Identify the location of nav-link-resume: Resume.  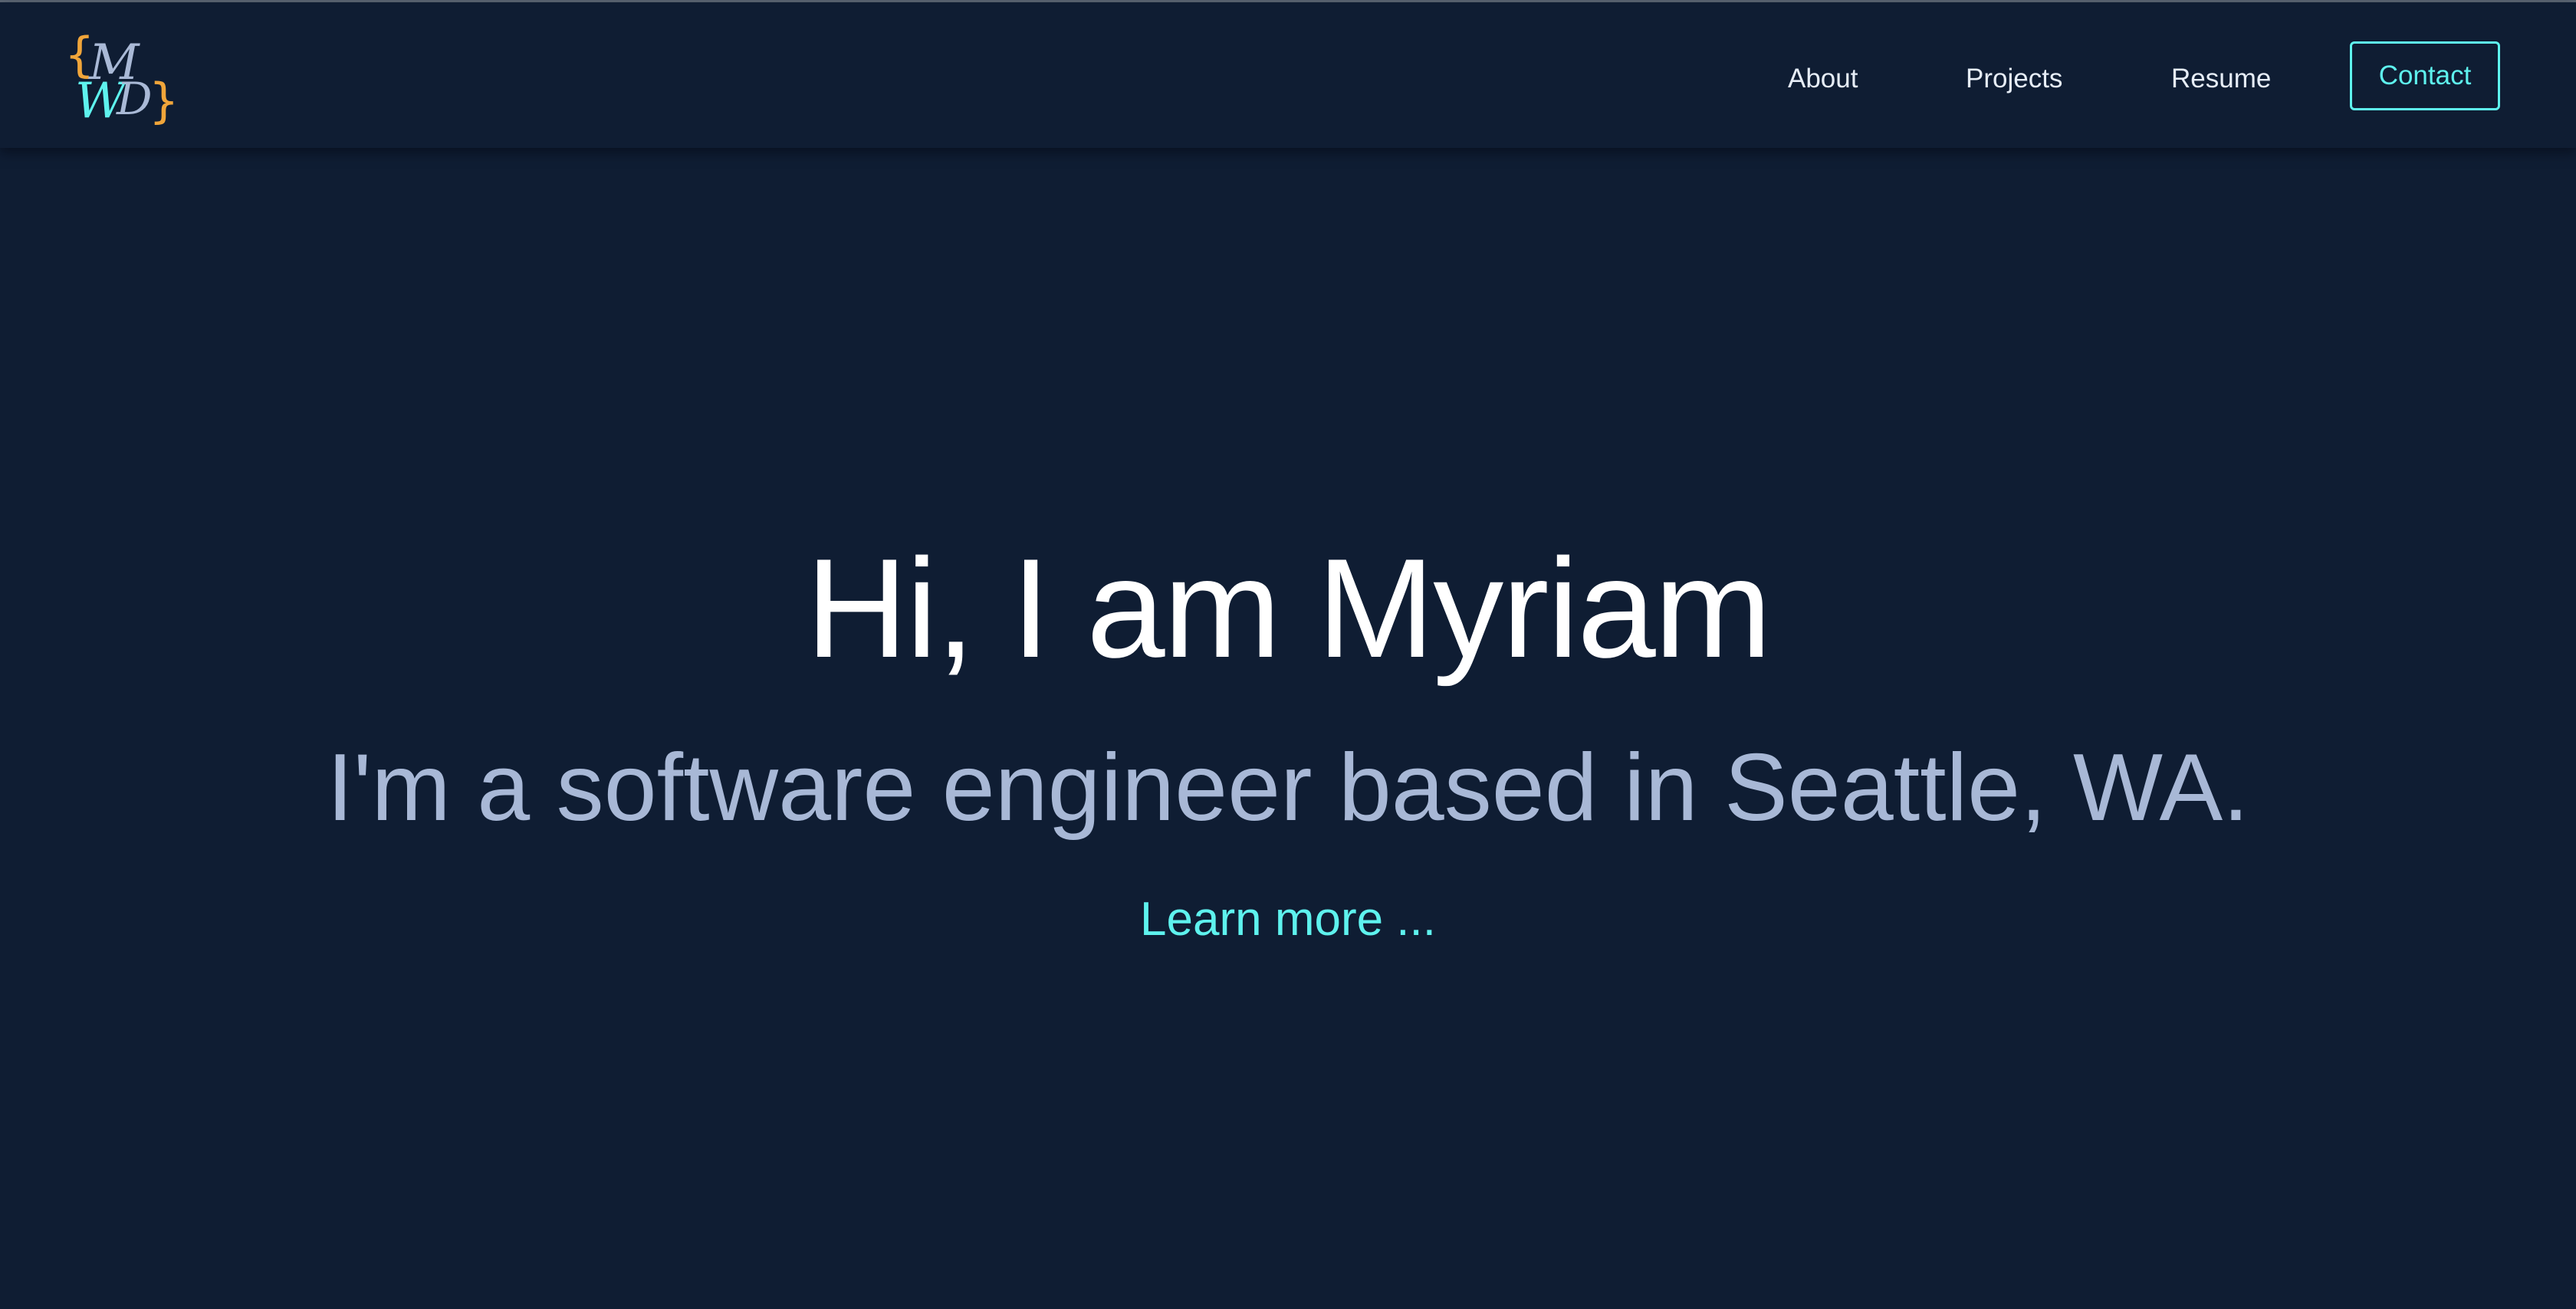
(2221, 79).